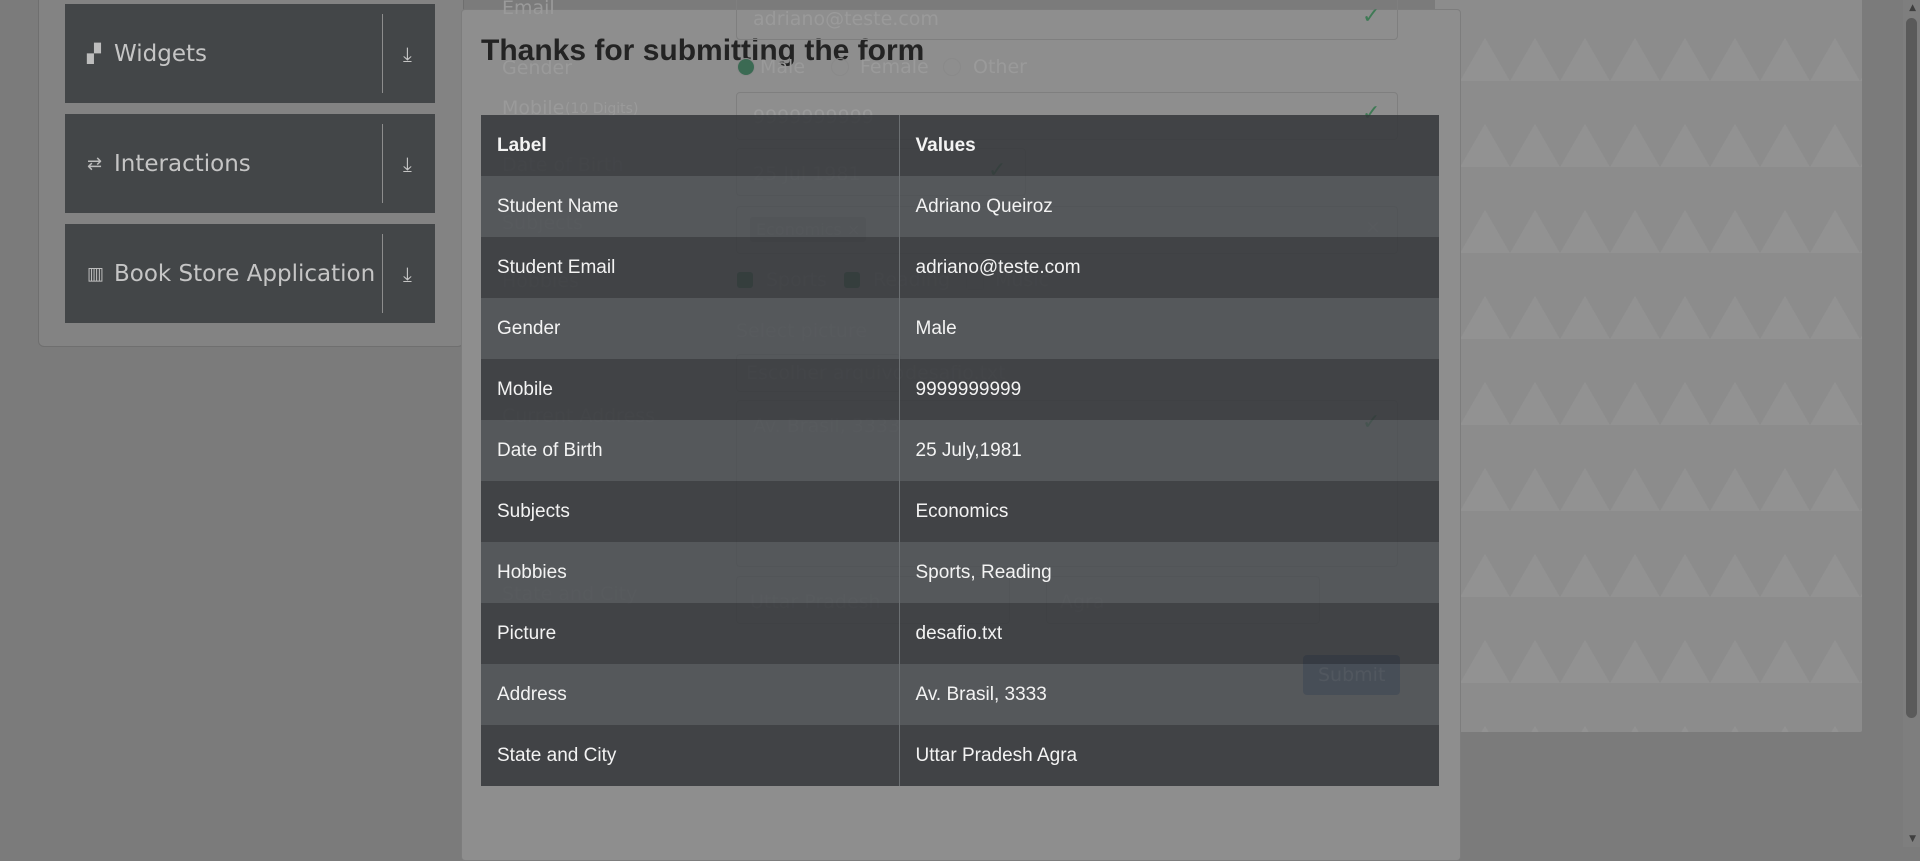  I want to click on table-row: Date of Birth 25 July,1981, so click(960, 450).